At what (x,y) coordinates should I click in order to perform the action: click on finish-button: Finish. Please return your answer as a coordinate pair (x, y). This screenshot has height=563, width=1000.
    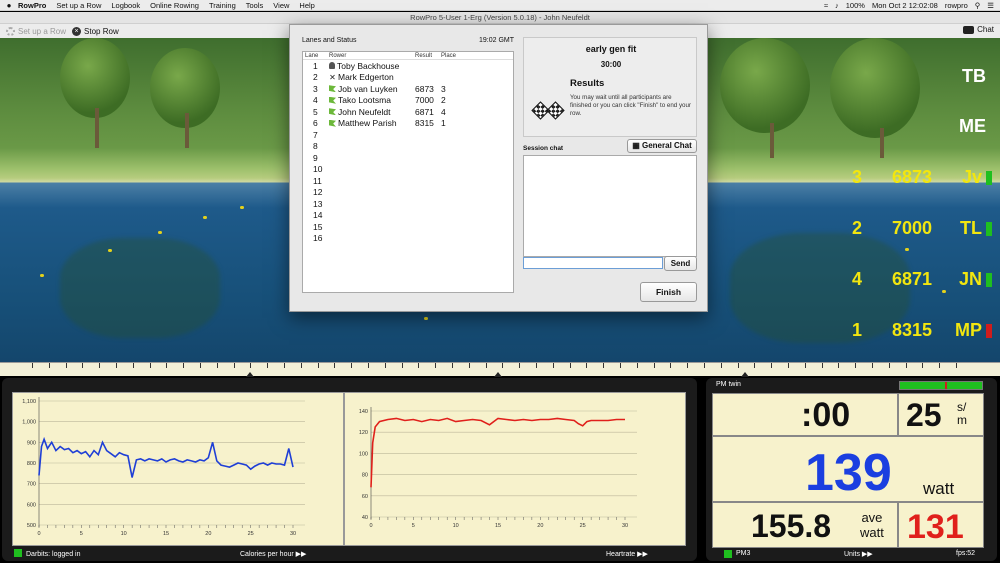
    Looking at the image, I should click on (668, 292).